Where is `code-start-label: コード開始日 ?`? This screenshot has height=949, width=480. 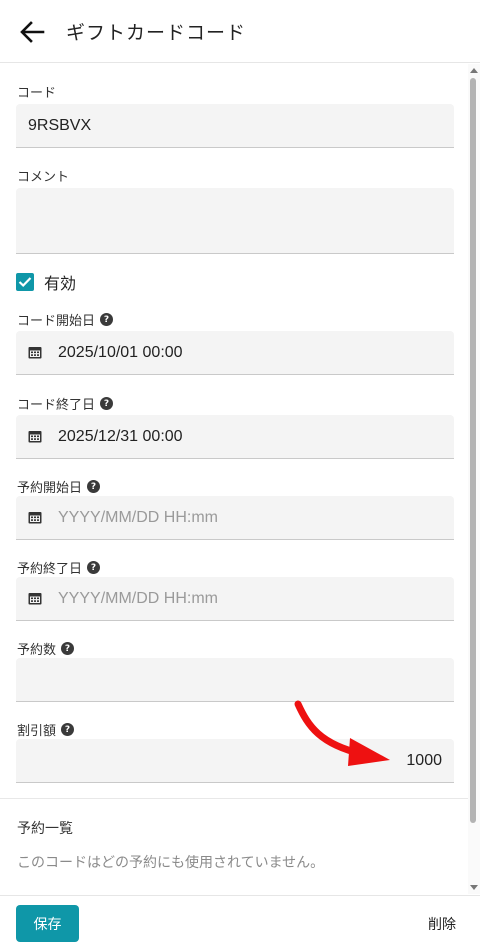
code-start-label: コード開始日 ? is located at coordinates (65, 319).